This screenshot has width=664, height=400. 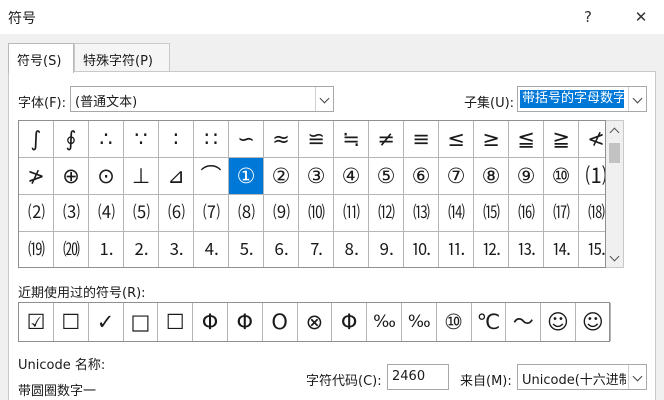 What do you see at coordinates (316, 176) in the screenshot?
I see `symbol-cell: ③` at bounding box center [316, 176].